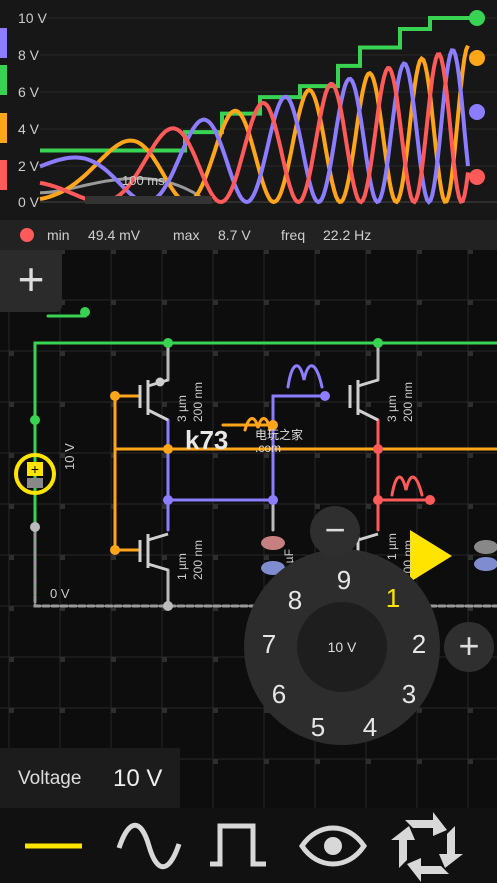 This screenshot has width=497, height=883. What do you see at coordinates (279, 694) in the screenshot?
I see `dial-number-6: 6` at bounding box center [279, 694].